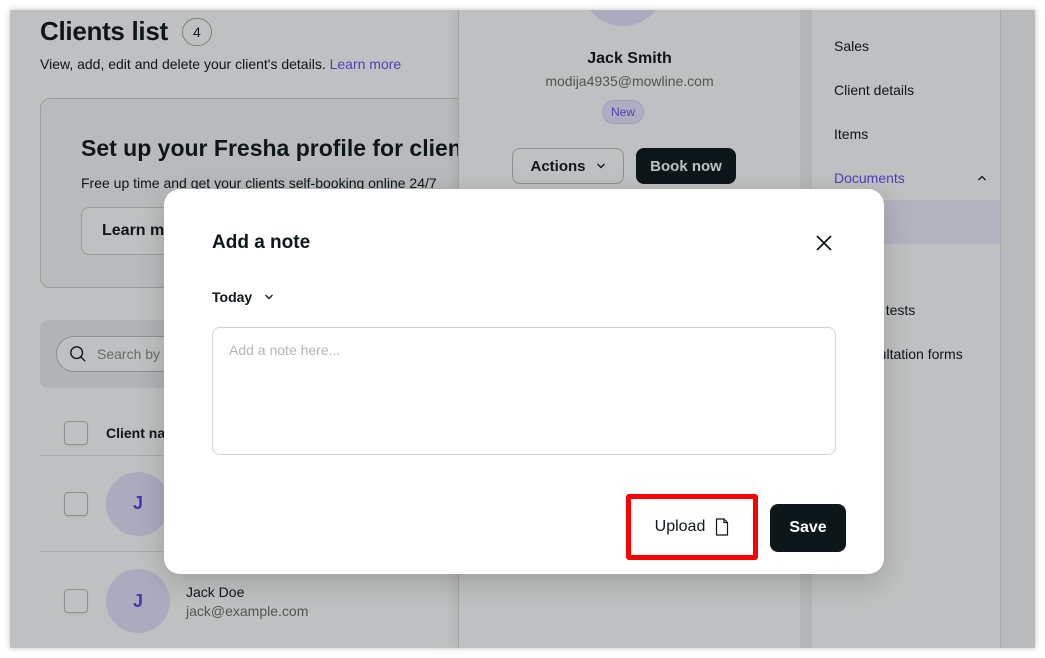  What do you see at coordinates (269, 297) in the screenshot?
I see `chevron-down-icon` at bounding box center [269, 297].